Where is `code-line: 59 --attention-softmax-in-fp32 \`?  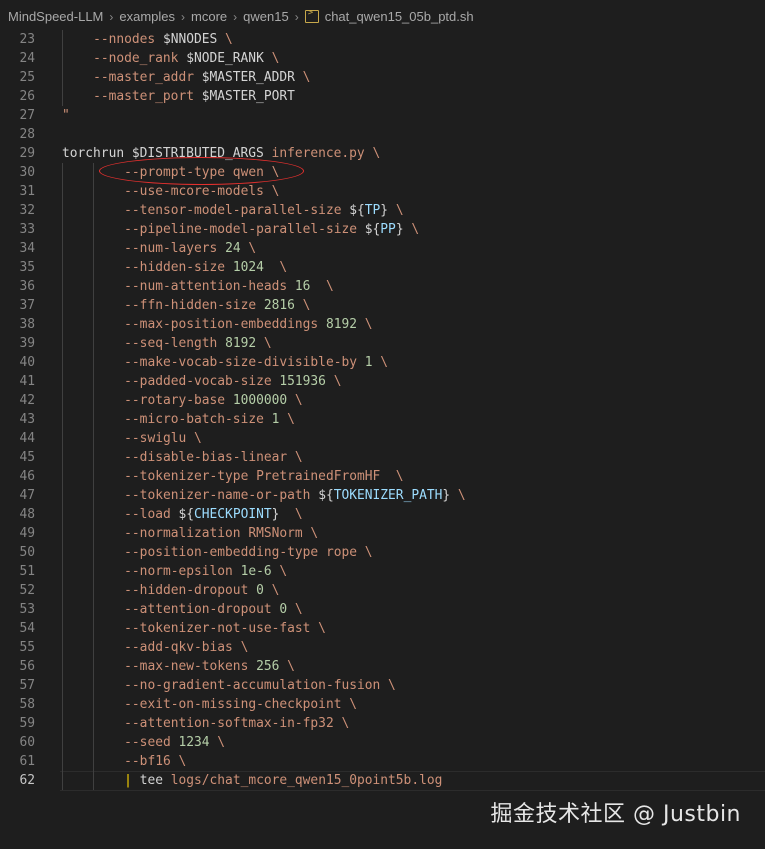 code-line: 59 --attention-softmax-in-fp32 \ is located at coordinates (382, 723).